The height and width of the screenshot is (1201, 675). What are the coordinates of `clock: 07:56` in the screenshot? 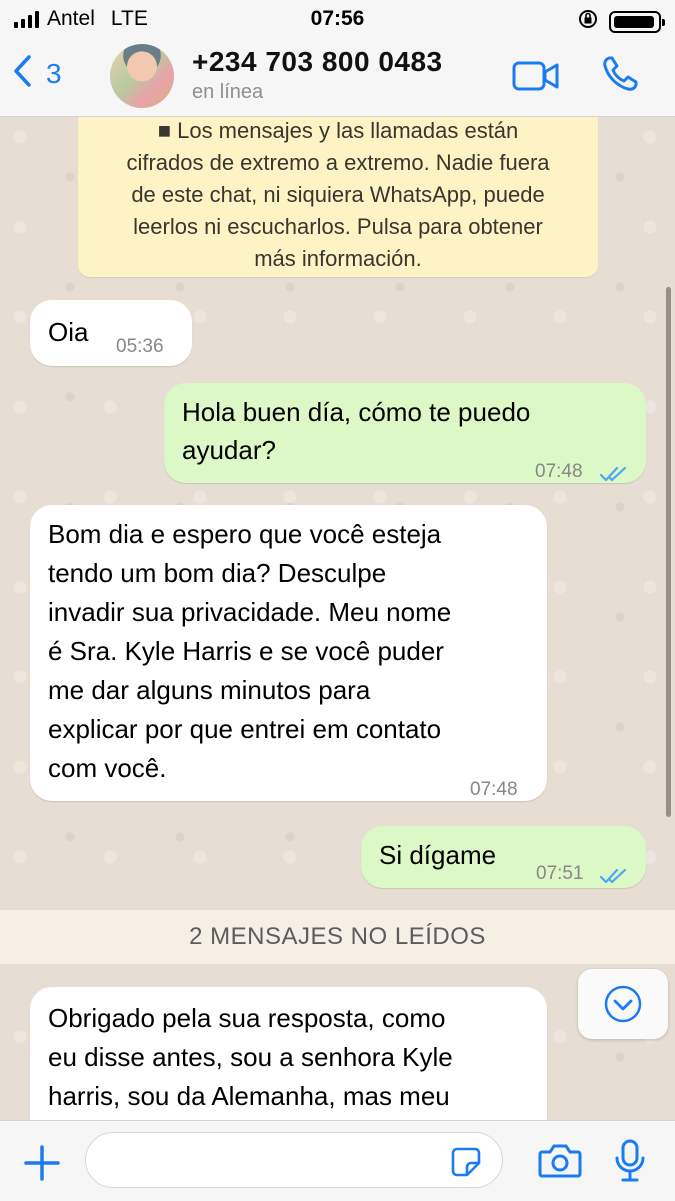 It's located at (337, 18).